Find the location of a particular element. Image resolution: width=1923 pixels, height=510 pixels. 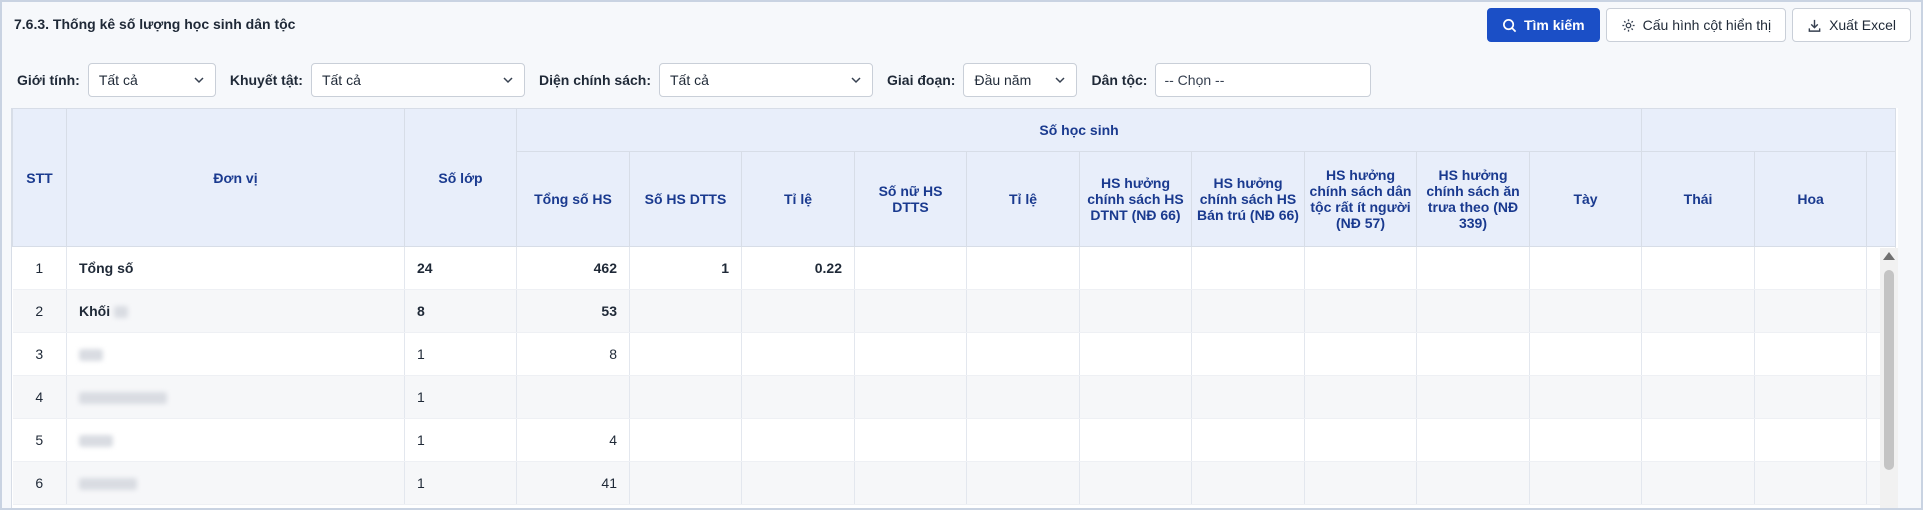

header-policy-bantru: HS hưởng chính sách HS Bán trú (NĐ 66) is located at coordinates (1248, 199).